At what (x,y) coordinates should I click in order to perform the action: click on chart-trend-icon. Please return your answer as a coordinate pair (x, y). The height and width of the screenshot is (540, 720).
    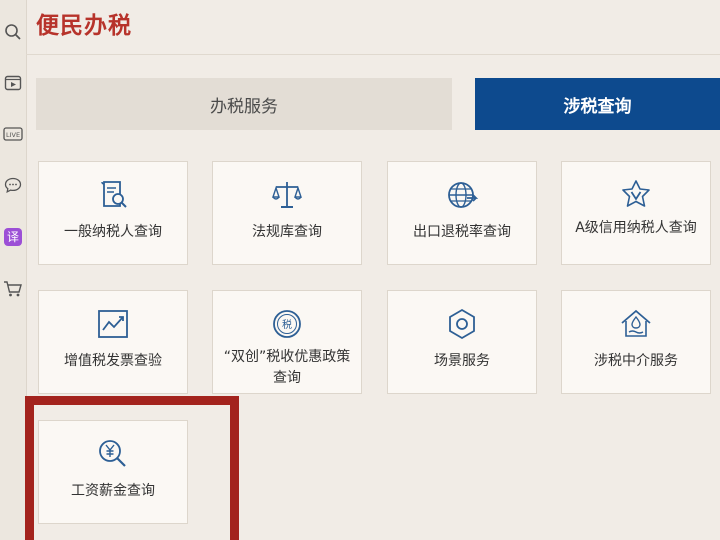
    Looking at the image, I should click on (113, 324).